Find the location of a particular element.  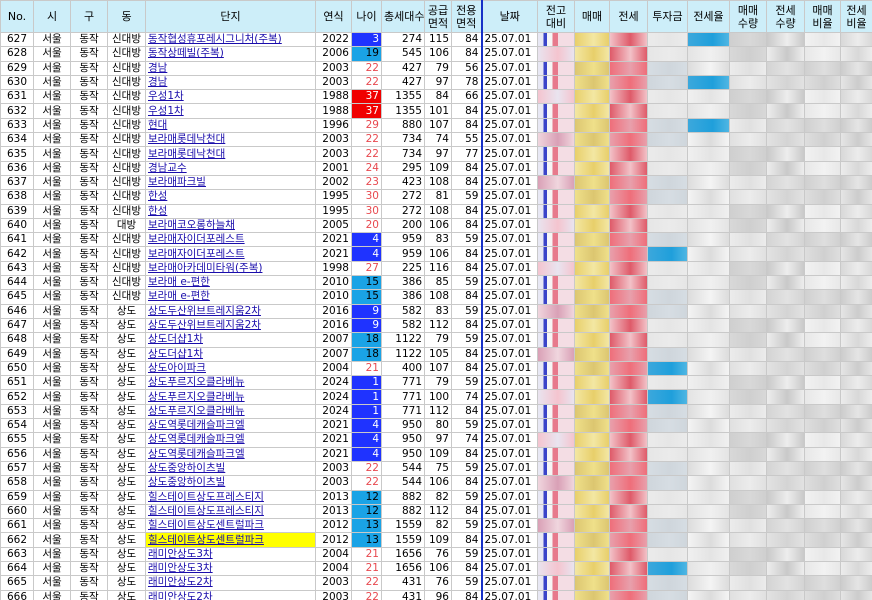

cell-complex-name: 힐스테이트상도센트럴파크 is located at coordinates (230, 526).